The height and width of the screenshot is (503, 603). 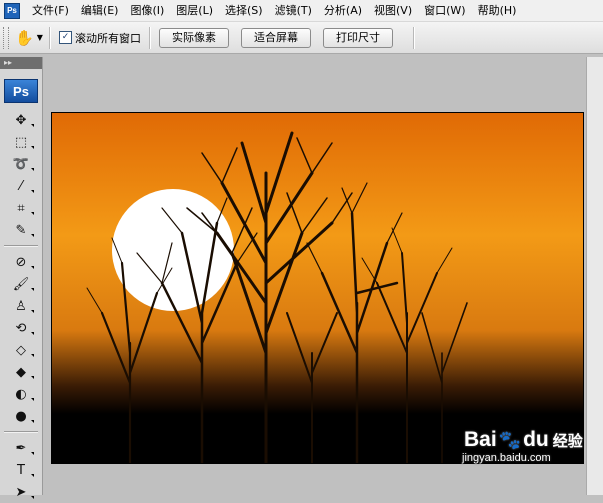 I want to click on menu-help: 帮助(H), so click(x=497, y=10).